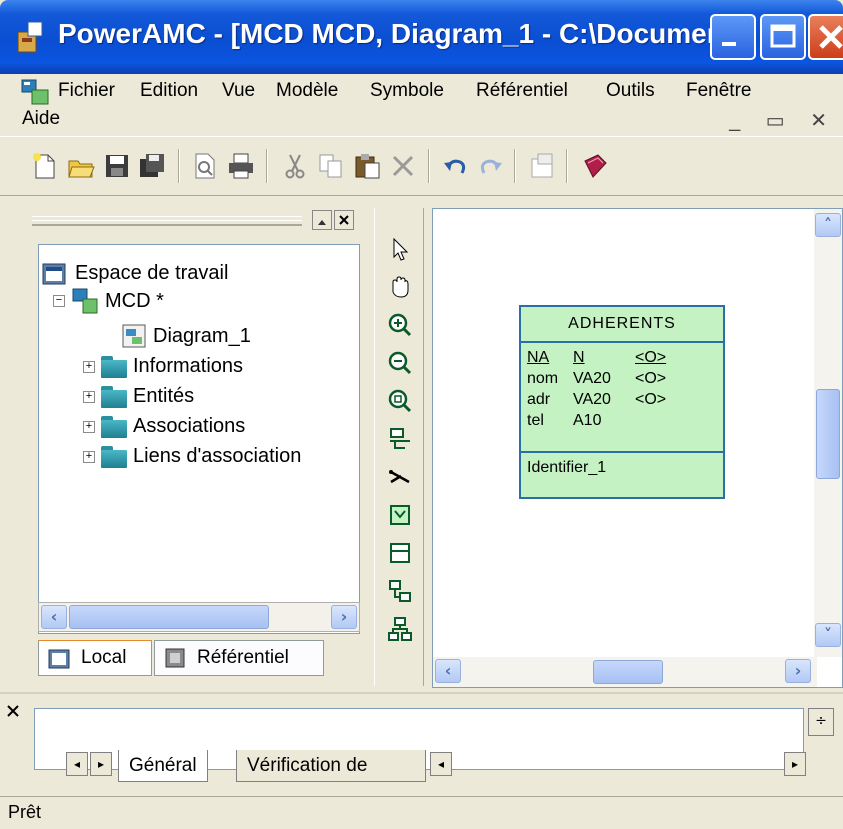 This screenshot has width=843, height=829. I want to click on zoom-in-icon, so click(400, 325).